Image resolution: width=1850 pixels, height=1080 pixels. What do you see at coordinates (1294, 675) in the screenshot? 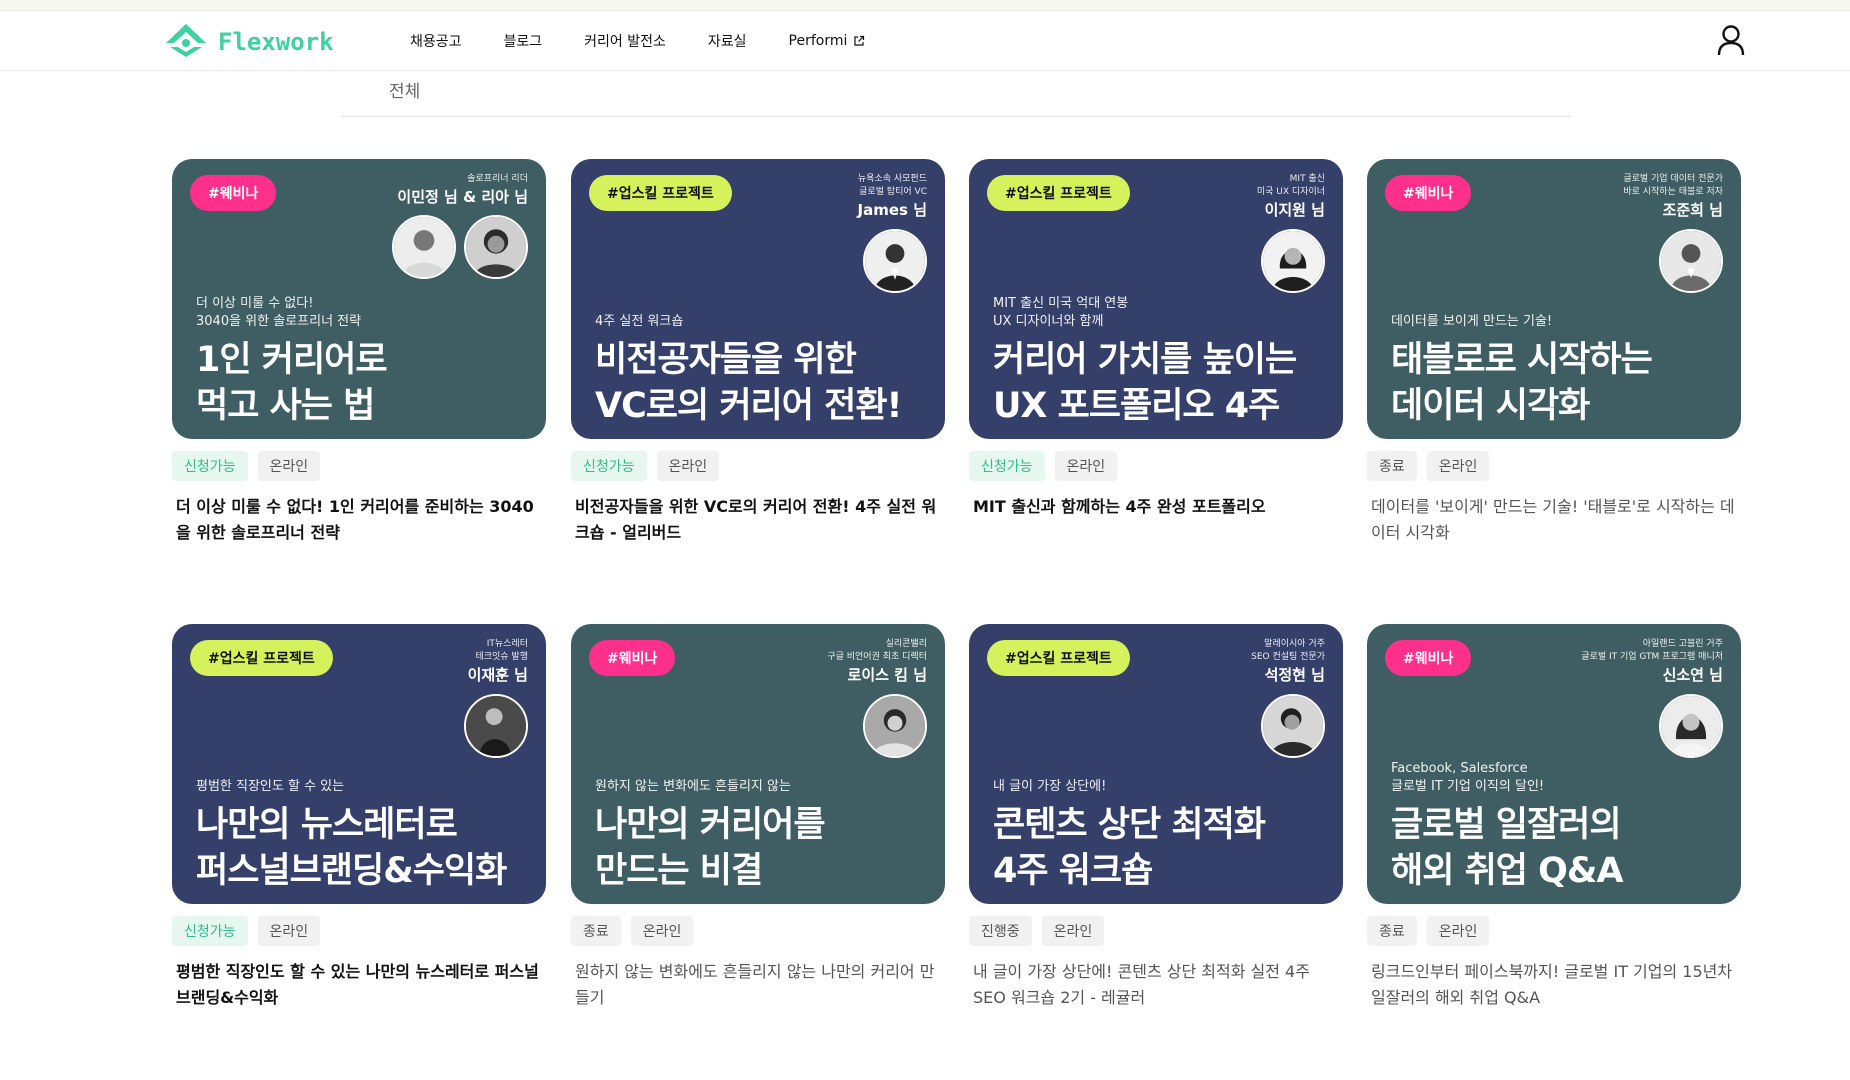
I see `speaker-name: 석정현 님` at bounding box center [1294, 675].